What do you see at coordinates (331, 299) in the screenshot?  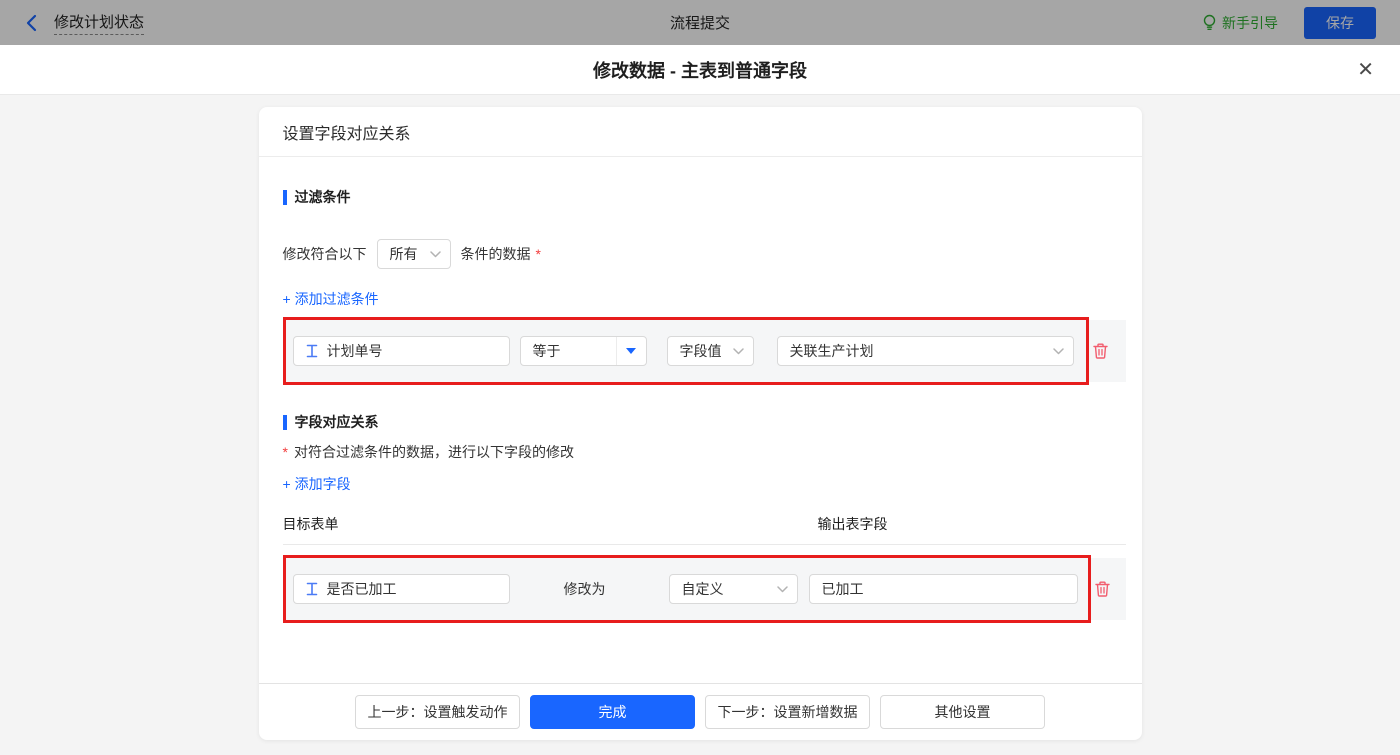 I see `add-filter-condition-link: + 添加过滤条件` at bounding box center [331, 299].